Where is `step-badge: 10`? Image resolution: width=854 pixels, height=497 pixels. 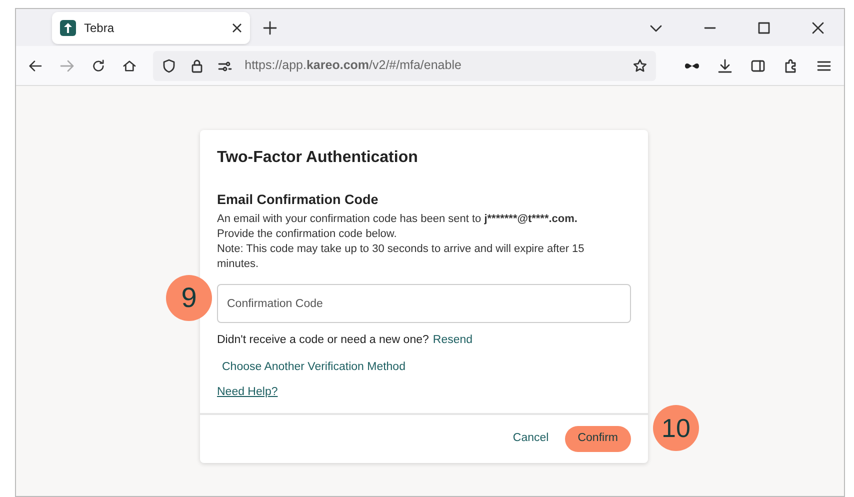
step-badge: 10 is located at coordinates (676, 428).